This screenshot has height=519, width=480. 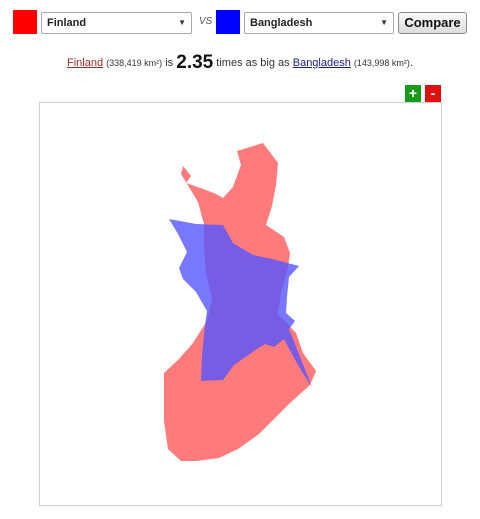 I want to click on zoom-in-button: +, so click(x=413, y=93).